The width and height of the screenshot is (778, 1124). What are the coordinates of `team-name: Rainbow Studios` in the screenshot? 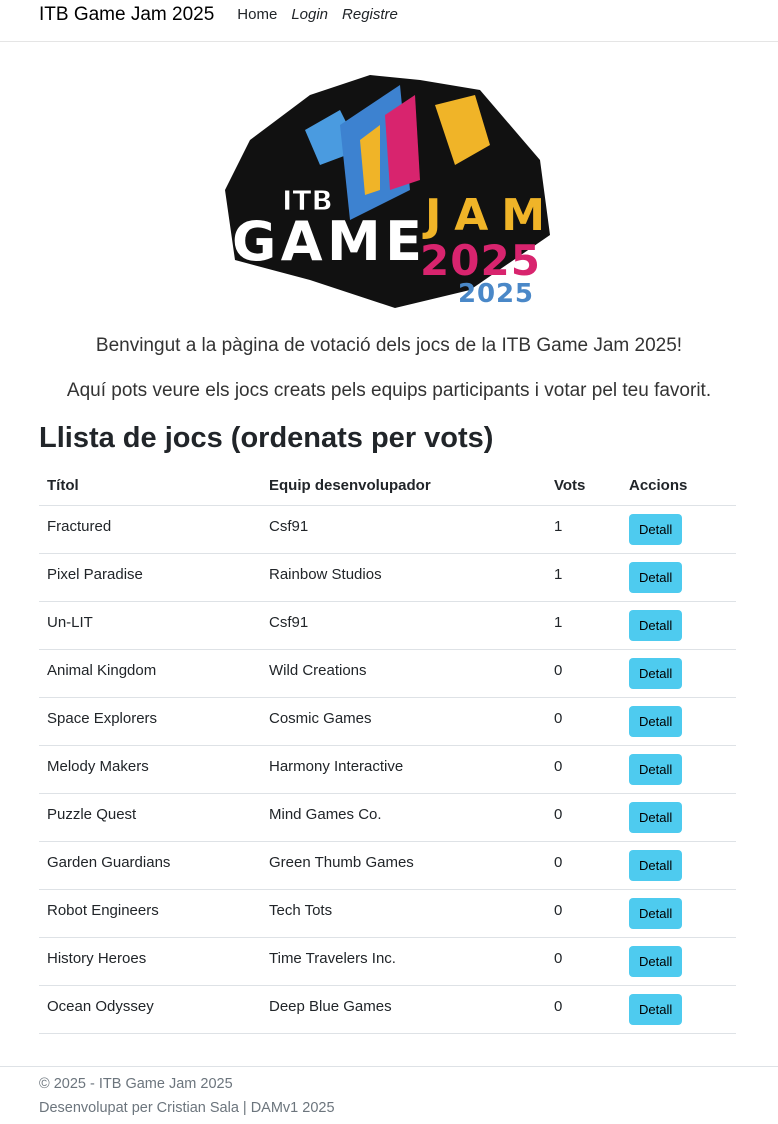 It's located at (403, 577).